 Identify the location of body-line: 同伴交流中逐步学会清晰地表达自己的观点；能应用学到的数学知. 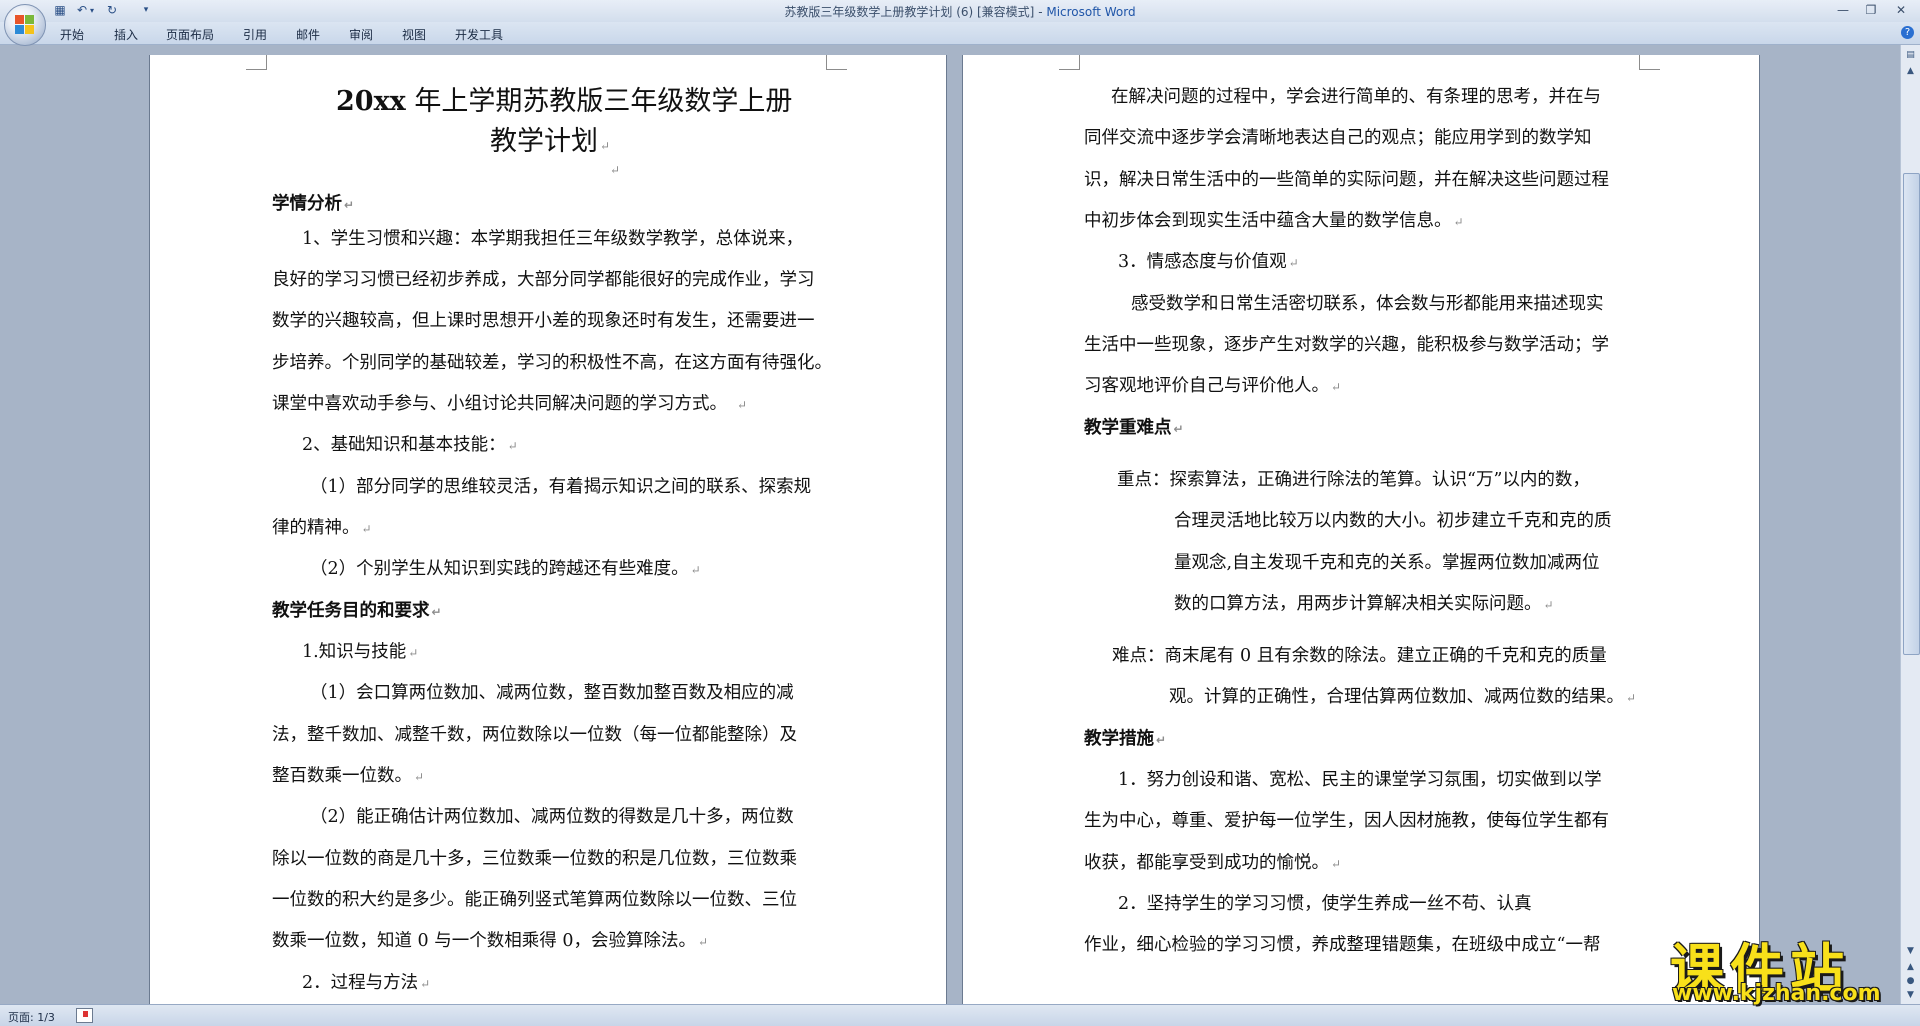
(1338, 138).